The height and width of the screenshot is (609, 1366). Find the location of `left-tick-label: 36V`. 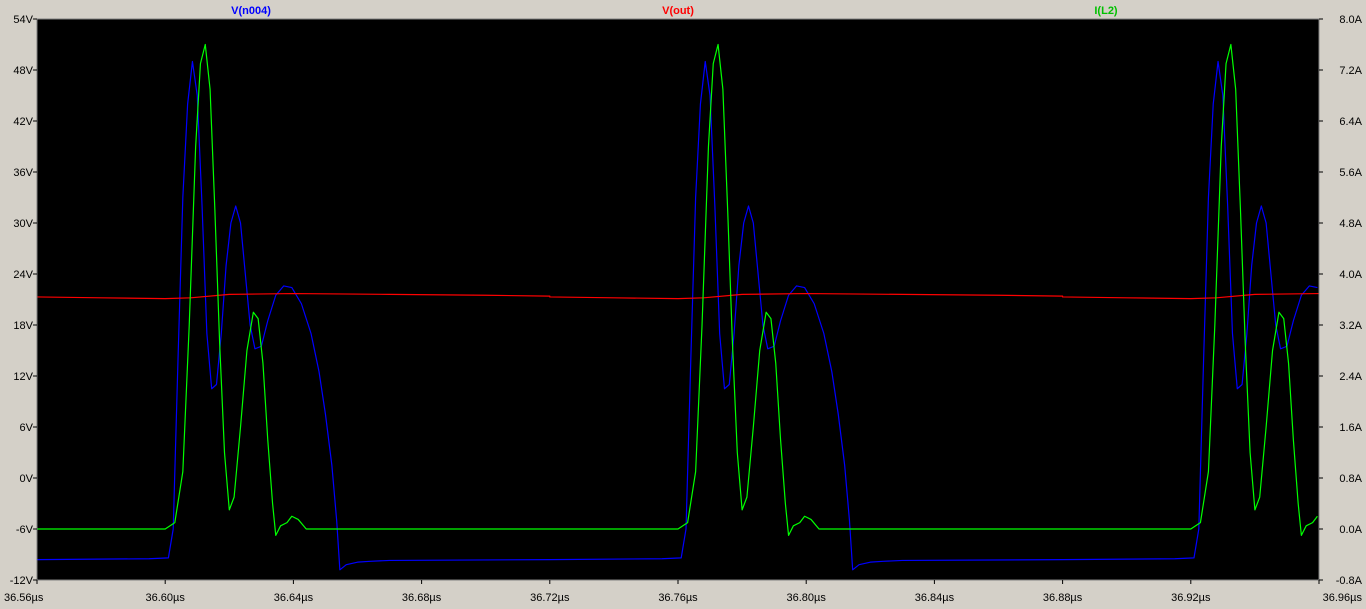

left-tick-label: 36V is located at coordinates (23, 173).